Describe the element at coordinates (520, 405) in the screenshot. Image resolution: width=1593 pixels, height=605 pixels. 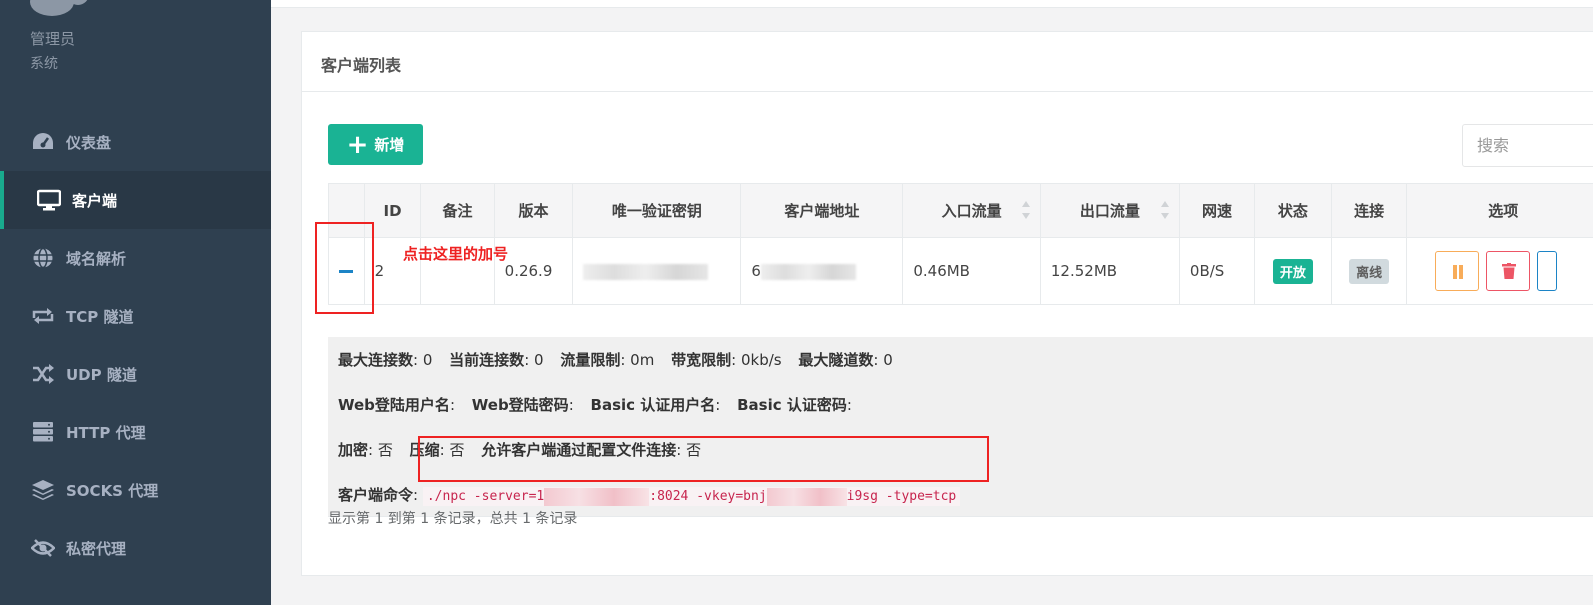
I see `web-pass-label: Web登陆密码` at that location.